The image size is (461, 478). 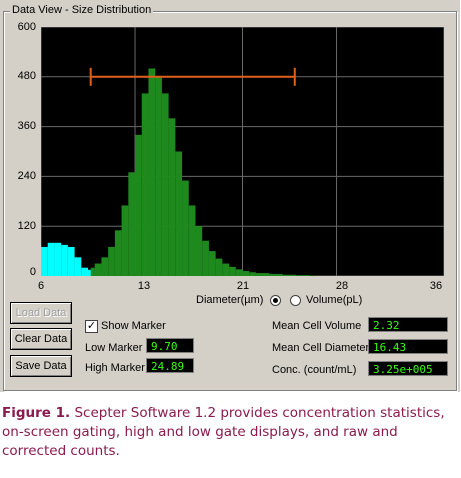 What do you see at coordinates (91, 326) in the screenshot?
I see `show-marker-checkbox: ✓` at bounding box center [91, 326].